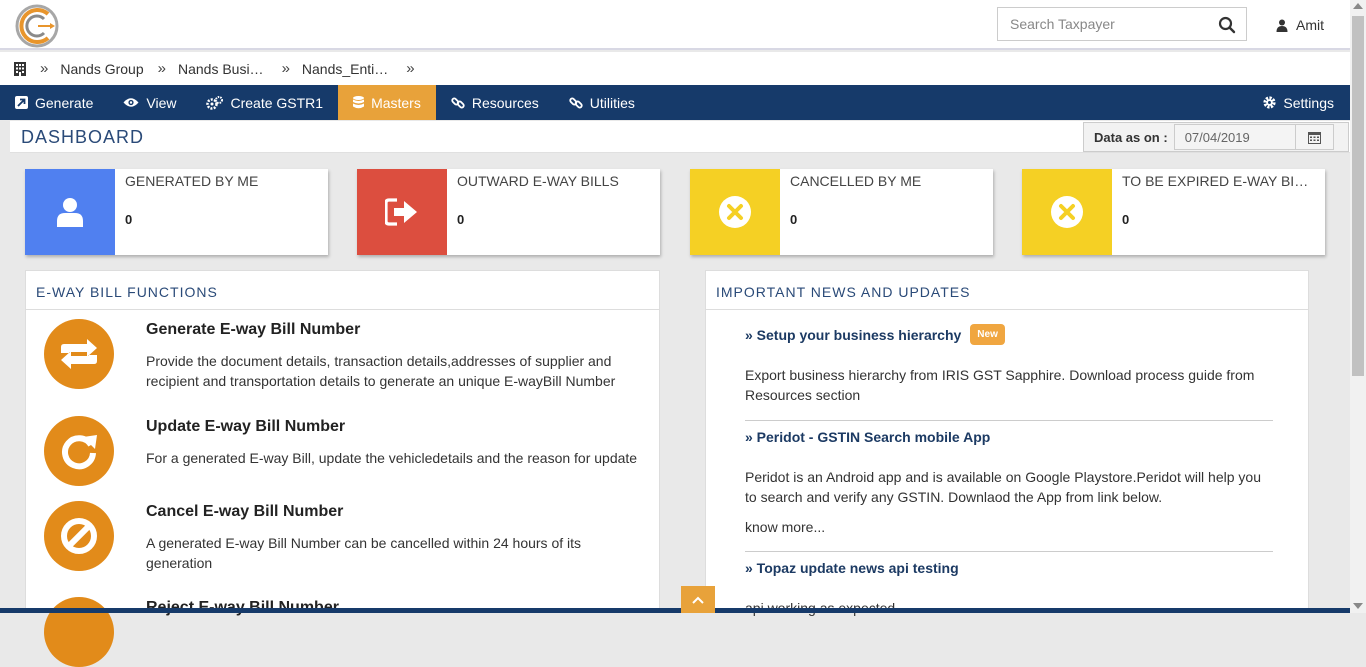 The height and width of the screenshot is (667, 1366). What do you see at coordinates (79, 354) in the screenshot?
I see `retweet-icon` at bounding box center [79, 354].